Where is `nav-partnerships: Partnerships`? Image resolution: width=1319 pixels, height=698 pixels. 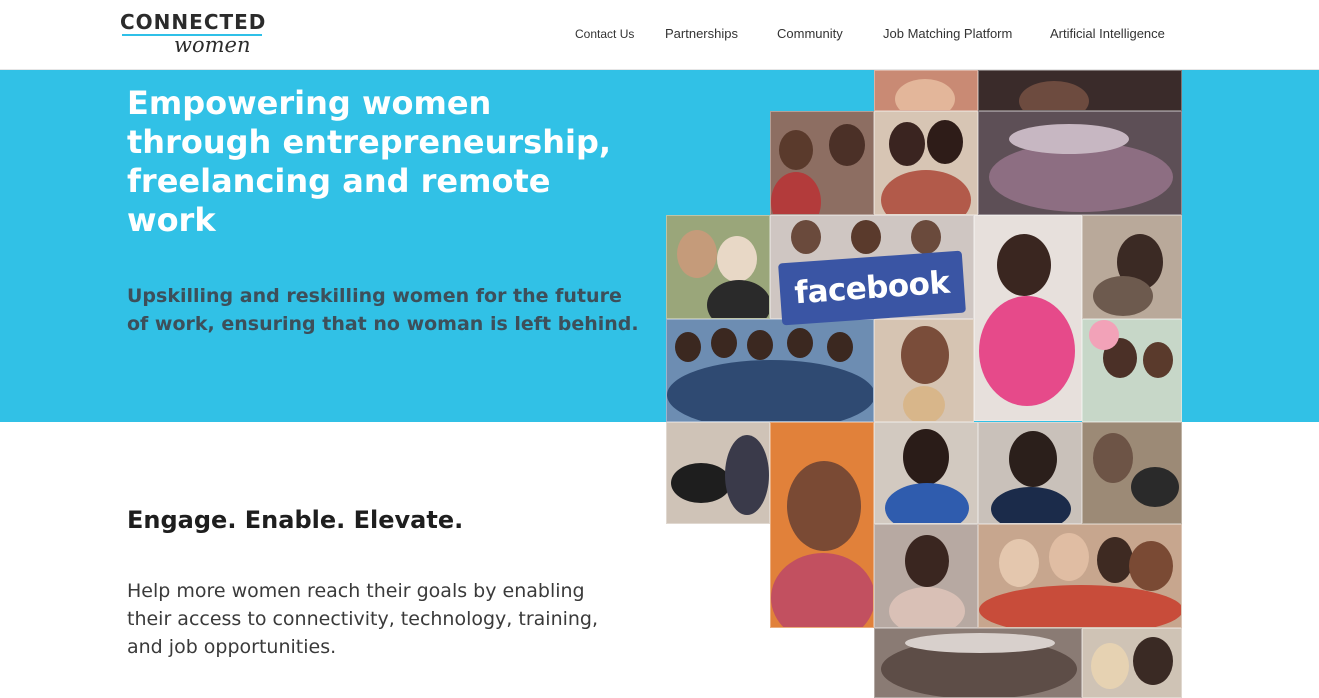
nav-partnerships: Partnerships is located at coordinates (701, 33).